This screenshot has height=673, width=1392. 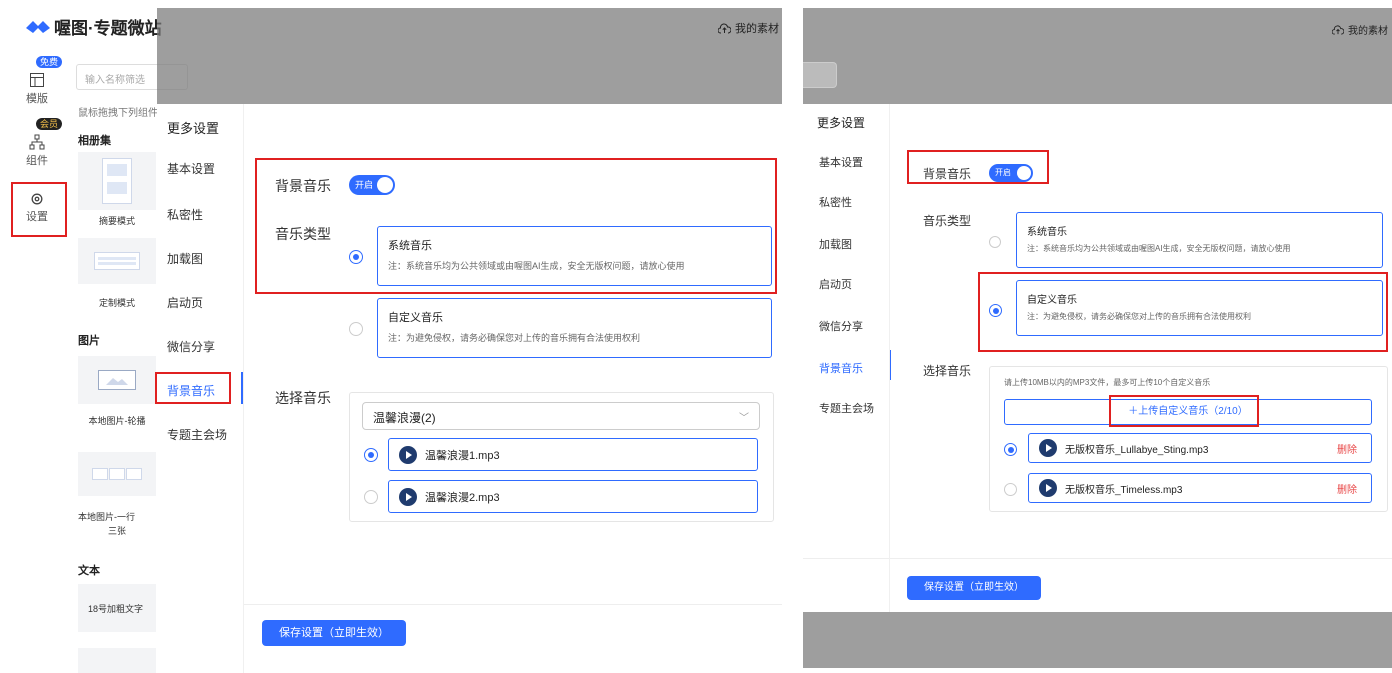 I want to click on highlight-box-nav, so click(x=193, y=388).